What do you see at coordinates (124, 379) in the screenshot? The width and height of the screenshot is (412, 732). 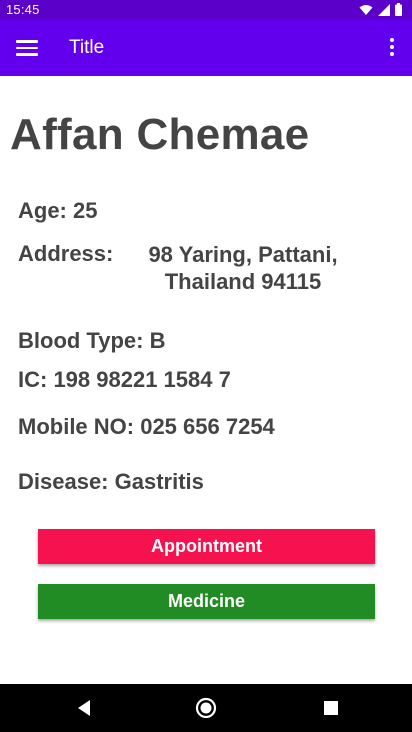 I see `ic-field: IC: 198 98221 1584 7` at bounding box center [124, 379].